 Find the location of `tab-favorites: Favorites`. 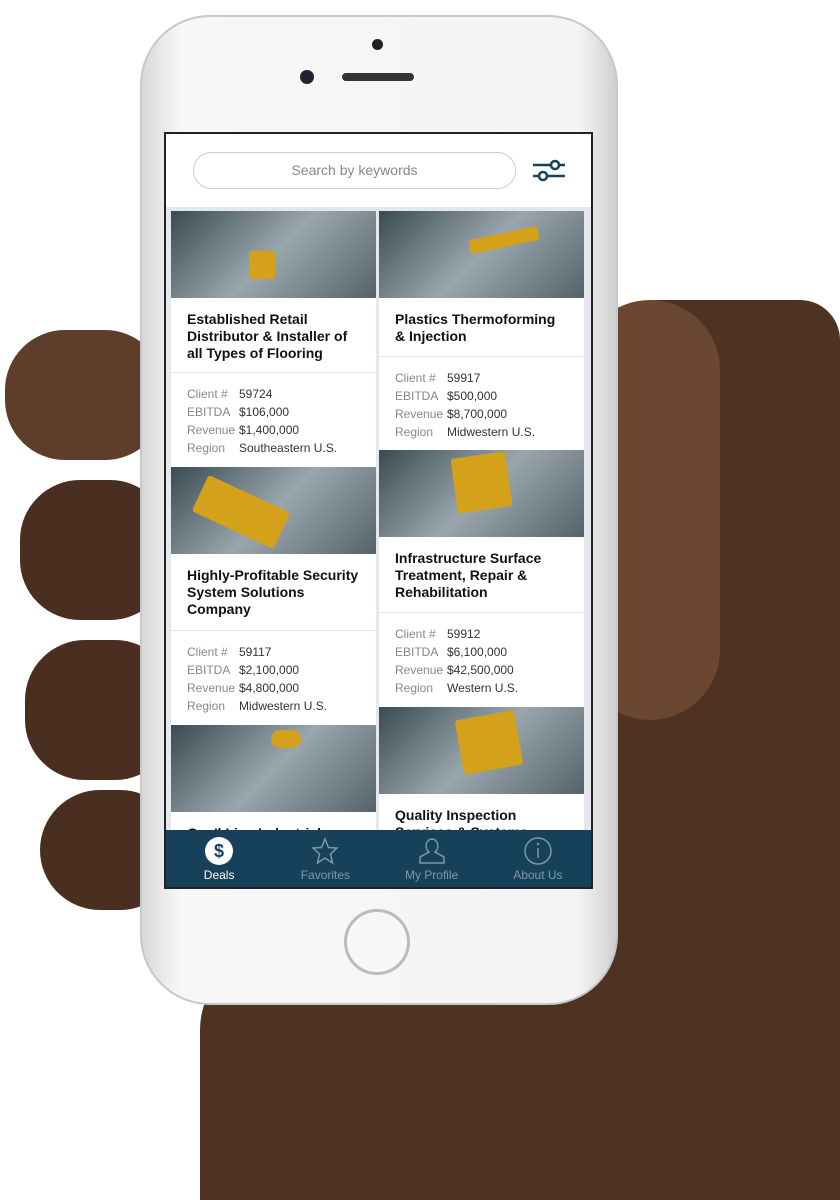

tab-favorites: Favorites is located at coordinates (325, 858).